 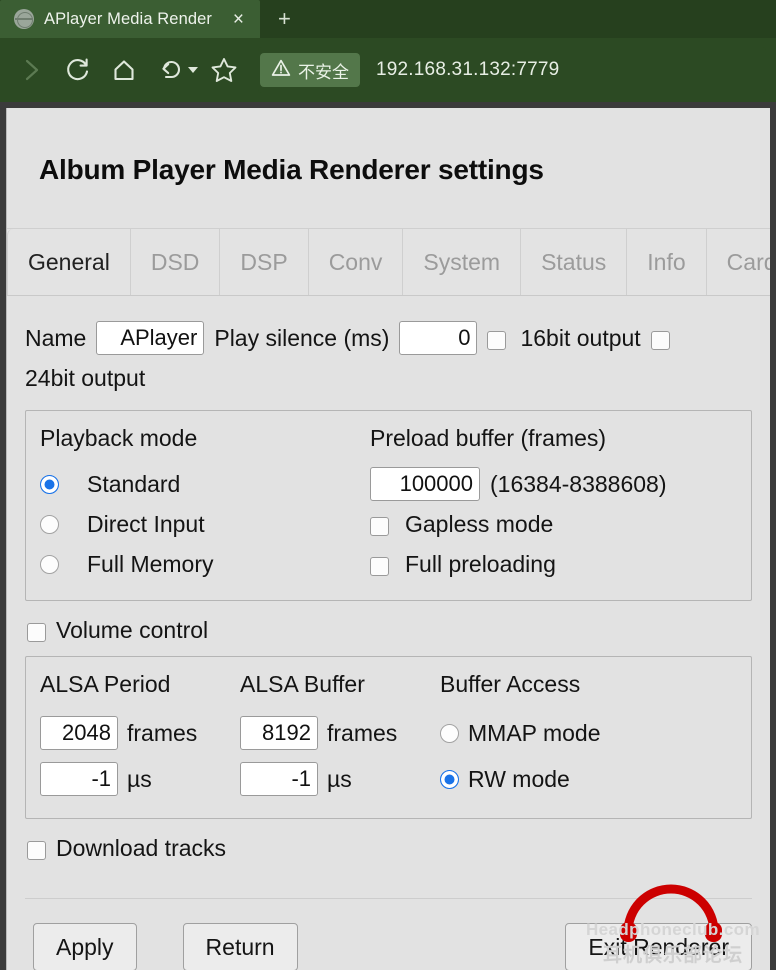 I want to click on security-status-badge: 不安全, so click(x=310, y=70).